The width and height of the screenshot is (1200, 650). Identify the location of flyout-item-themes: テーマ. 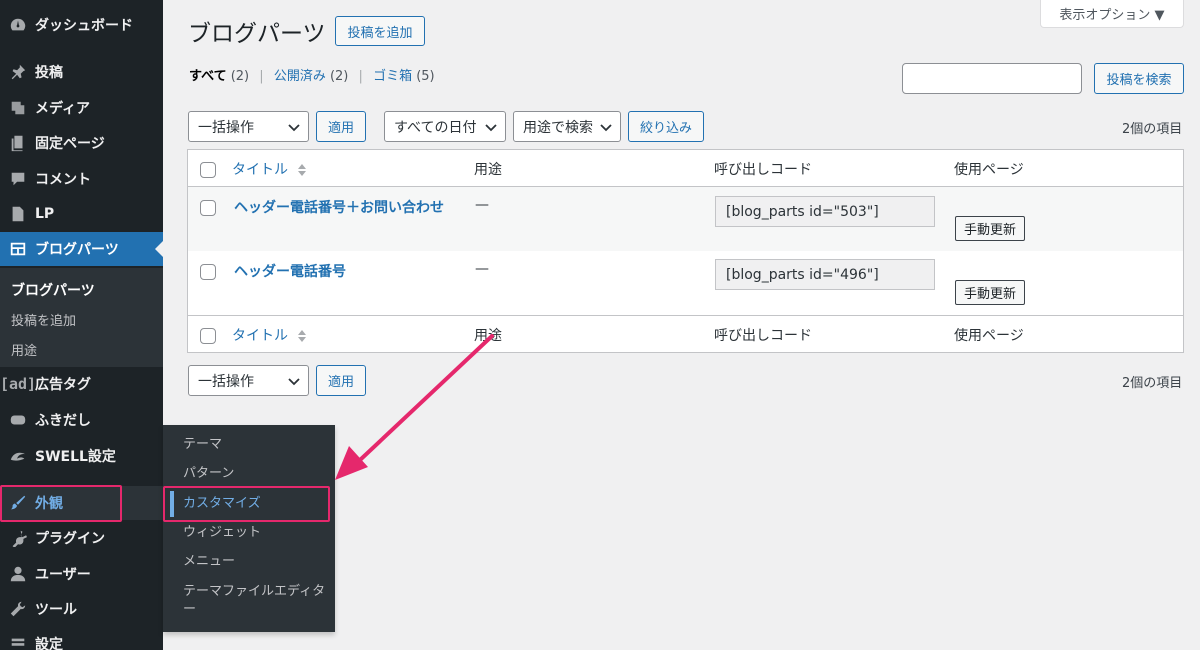
(255, 445).